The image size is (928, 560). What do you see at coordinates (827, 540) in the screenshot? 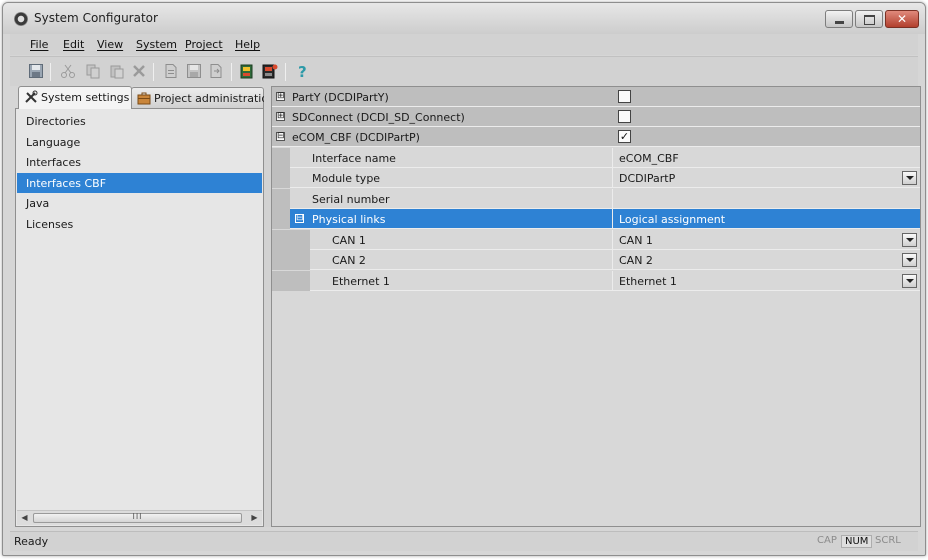
I see `caps-lock-indicator: CAP` at bounding box center [827, 540].